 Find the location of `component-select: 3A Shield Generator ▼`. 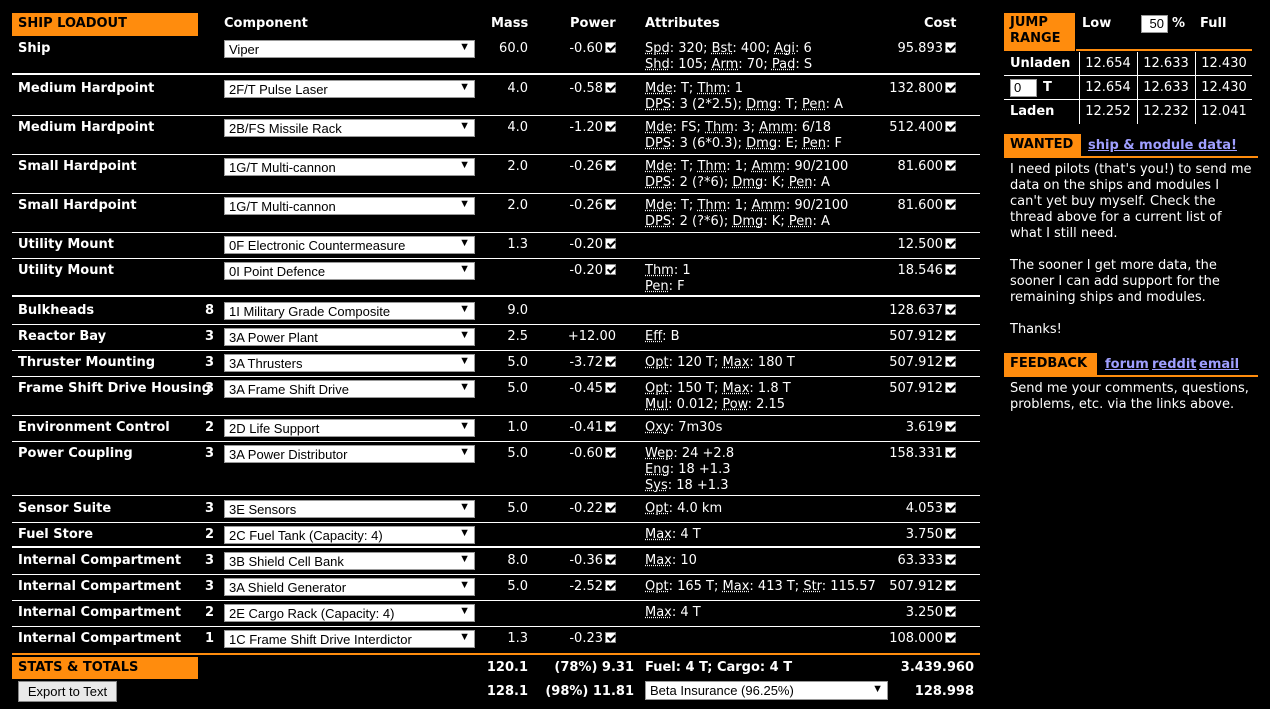

component-select: 3A Shield Generator ▼ is located at coordinates (349, 587).